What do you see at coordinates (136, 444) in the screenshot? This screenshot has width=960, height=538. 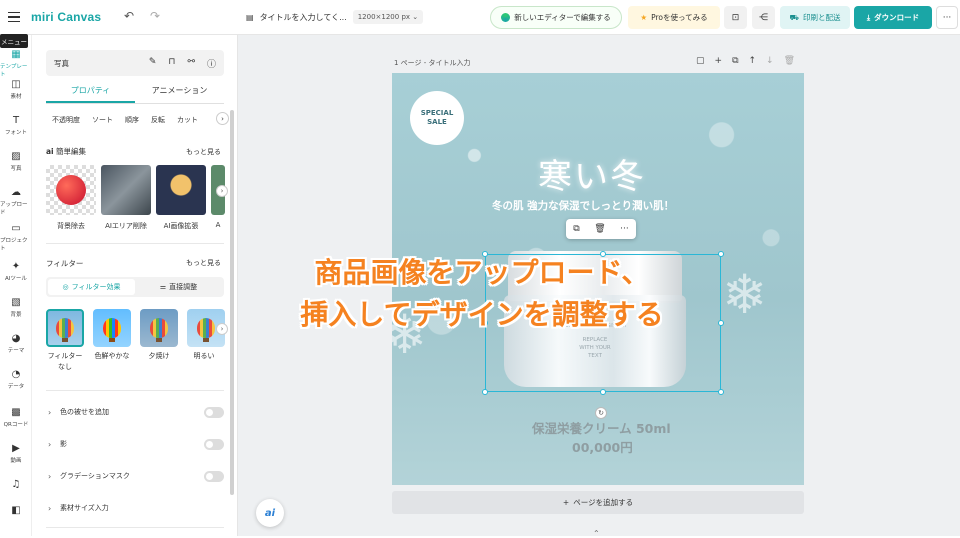 I see `option-shadow: › 影` at bounding box center [136, 444].